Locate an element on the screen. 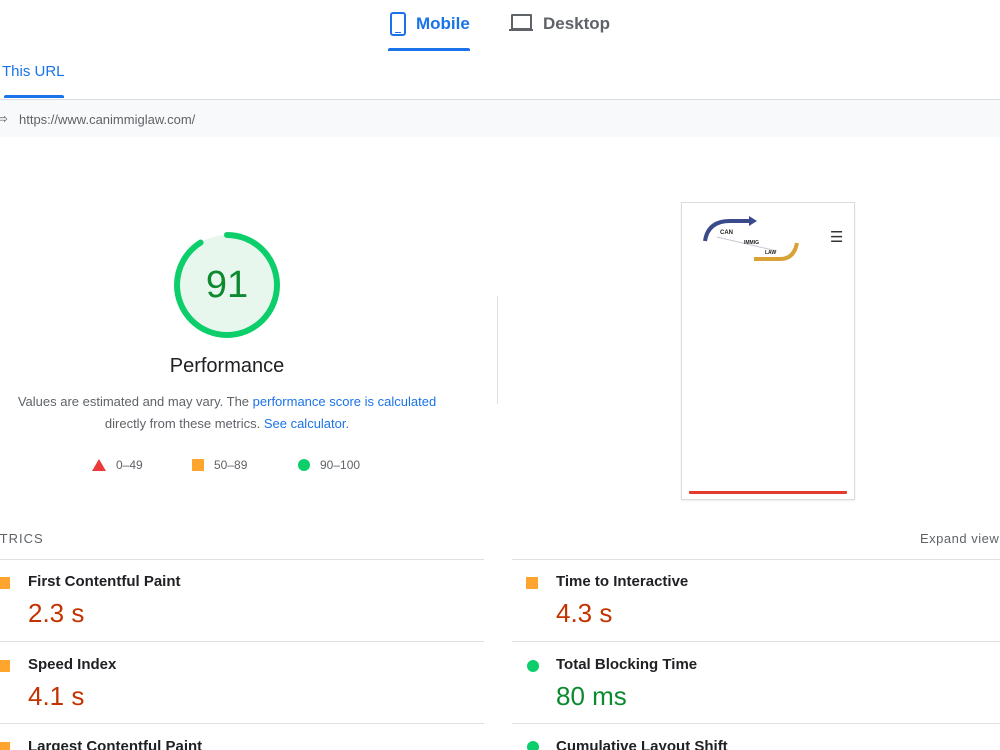  metric-cumulative-layout-shift: Cumulative Layout Shift is located at coordinates (761, 740).